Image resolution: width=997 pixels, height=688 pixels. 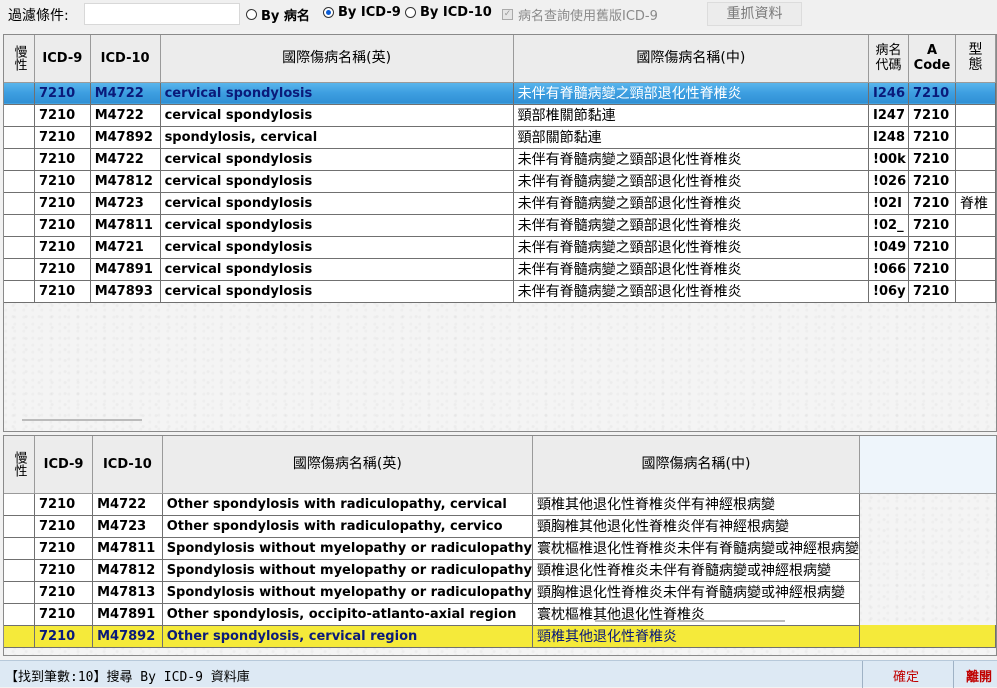 What do you see at coordinates (888, 159) in the screenshot?
I see `disease-code-cell: !00k` at bounding box center [888, 159].